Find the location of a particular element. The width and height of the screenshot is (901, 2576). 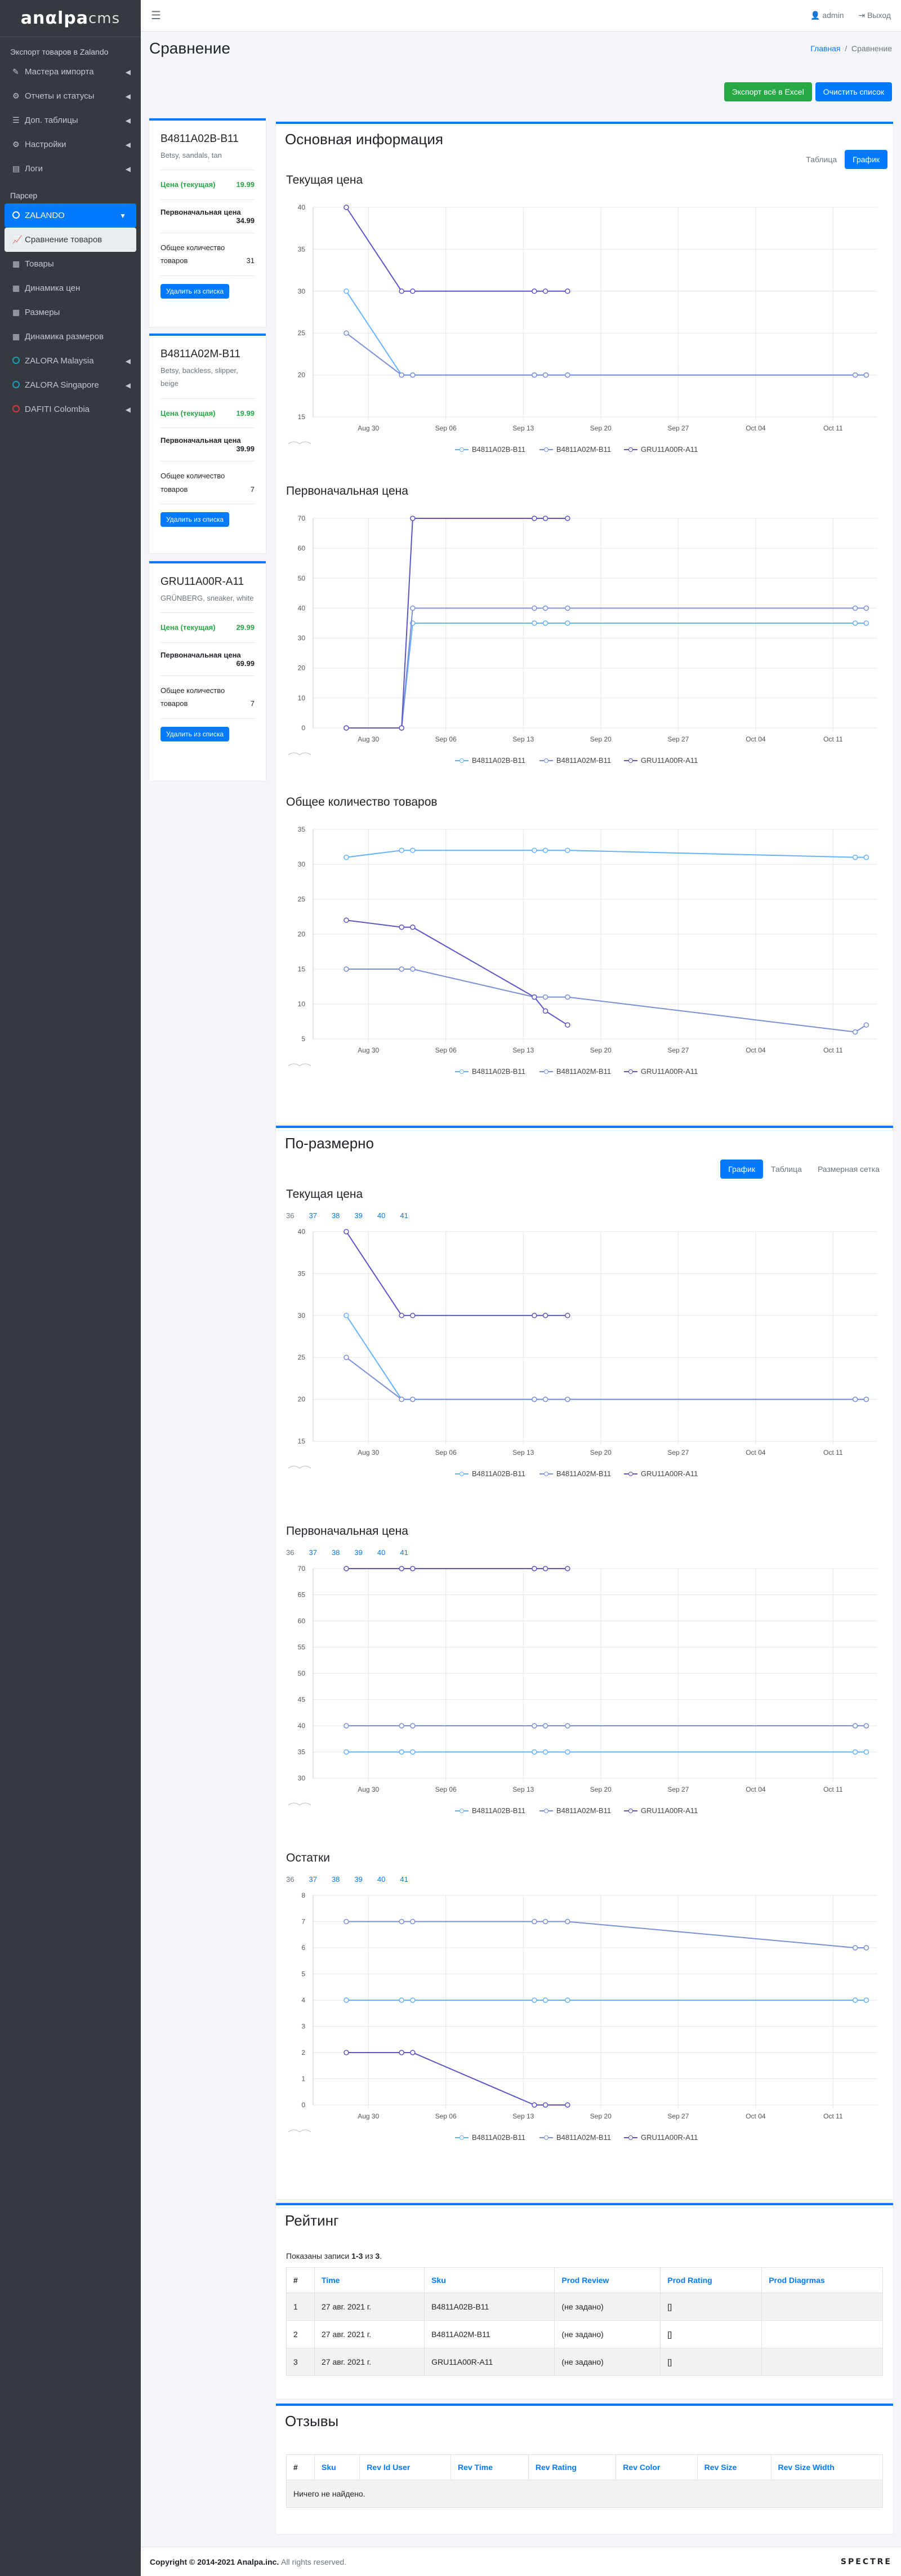

logout-link: ⇥ Выход is located at coordinates (874, 15).